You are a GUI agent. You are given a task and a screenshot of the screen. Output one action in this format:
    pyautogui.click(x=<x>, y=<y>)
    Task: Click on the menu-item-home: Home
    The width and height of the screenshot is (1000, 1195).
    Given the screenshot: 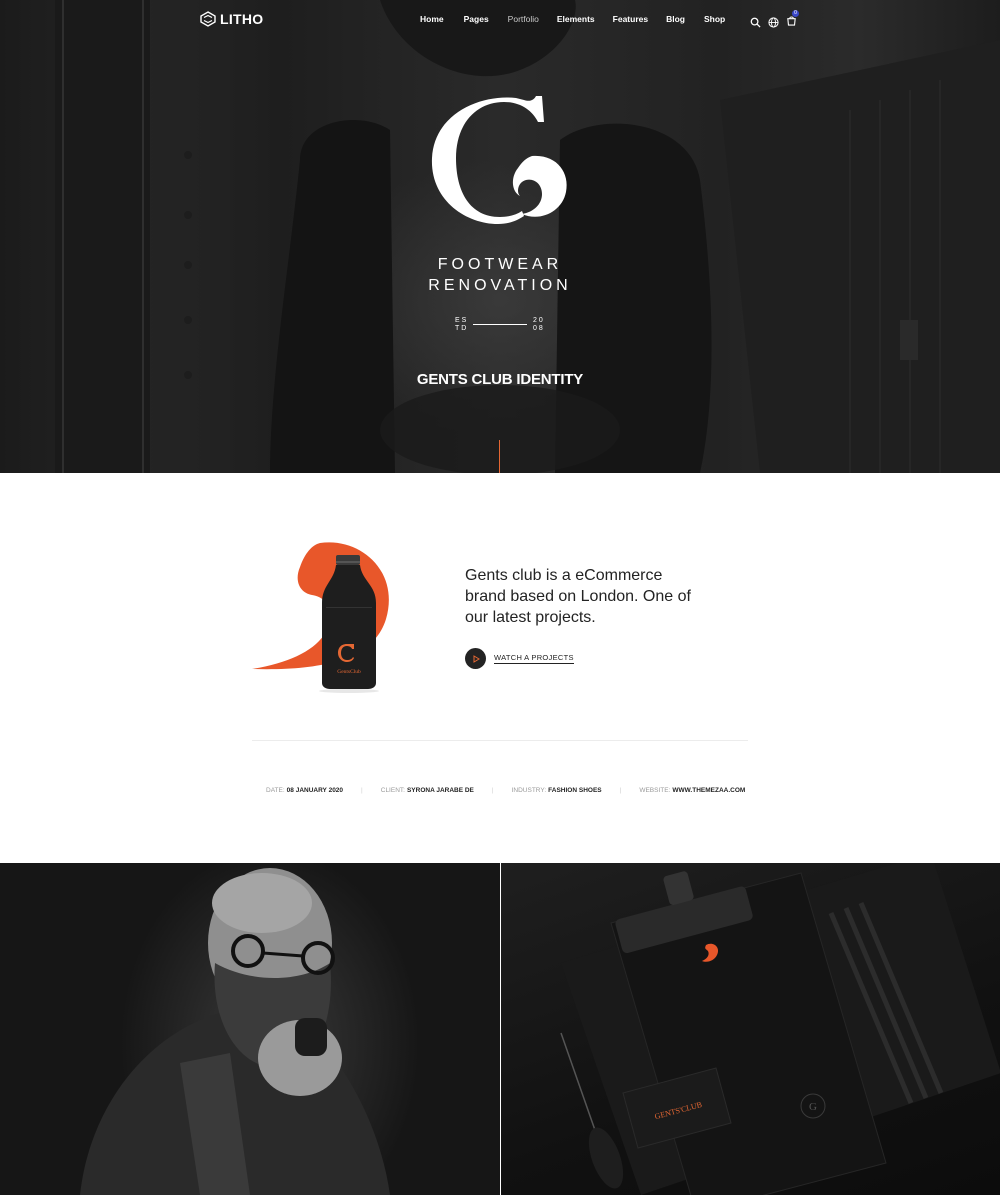 What is the action you would take?
    pyautogui.click(x=432, y=19)
    